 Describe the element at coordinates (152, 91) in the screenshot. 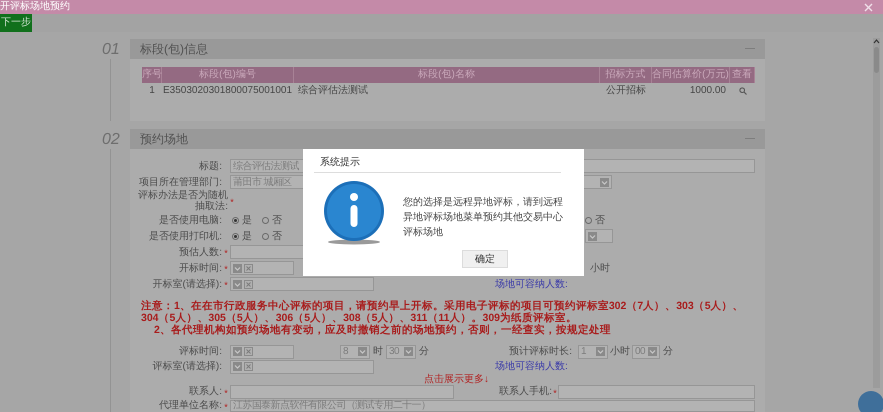

I see `table-cell-text: 1` at that location.